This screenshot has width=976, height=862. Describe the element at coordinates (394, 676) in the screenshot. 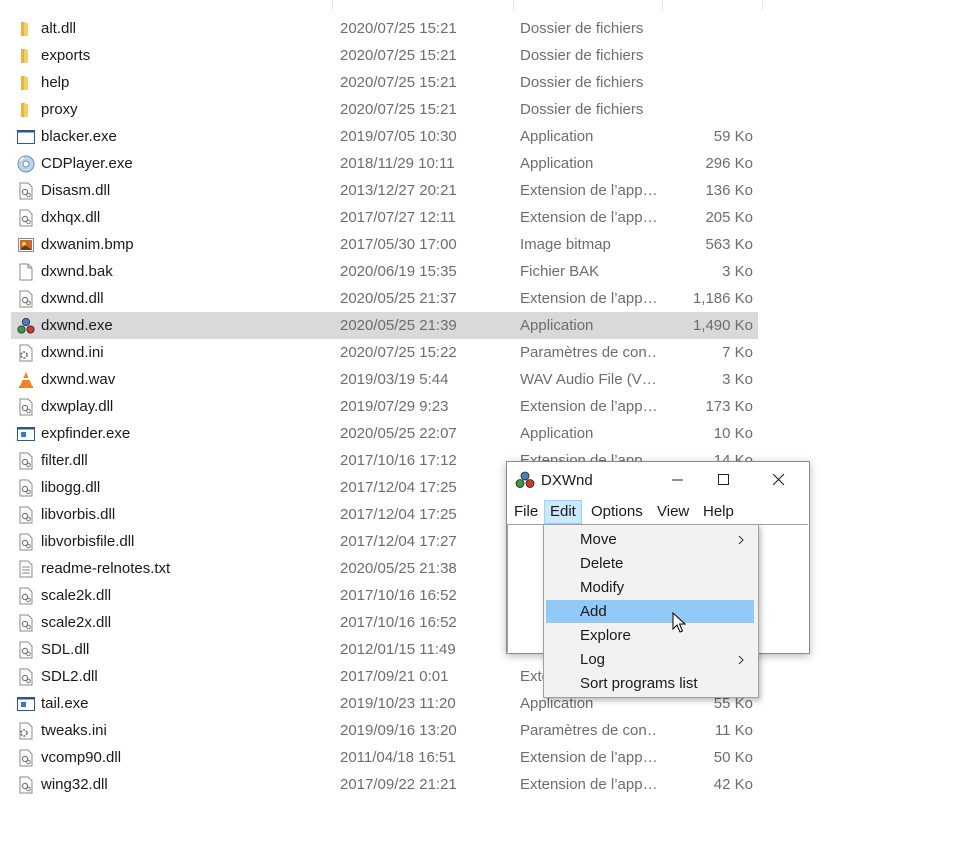

I see `file-date: 2017/09/21 0:01` at that location.